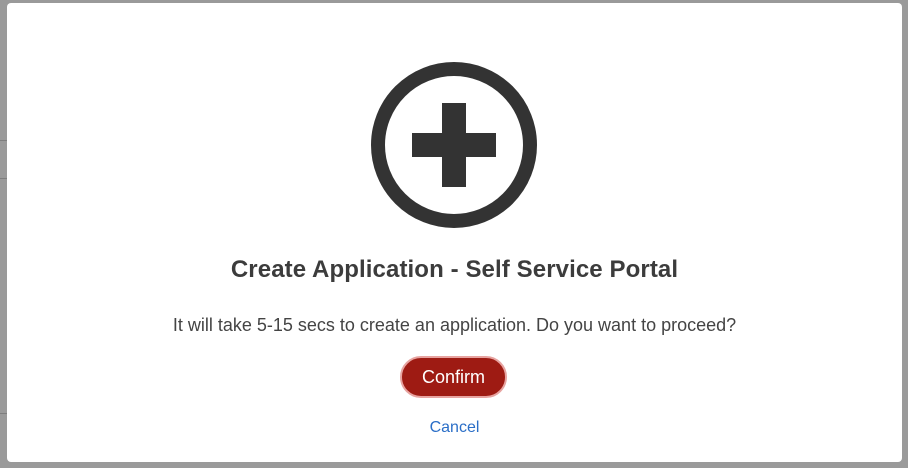 This screenshot has height=468, width=908. I want to click on dialog-title: Create Application - Self Service Portal, so click(454, 269).